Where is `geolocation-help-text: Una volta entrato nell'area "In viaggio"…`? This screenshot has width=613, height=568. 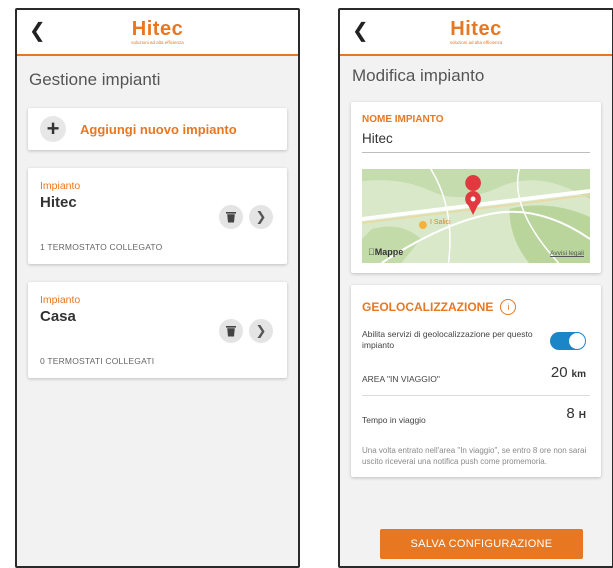 geolocation-help-text: Una volta entrato nell'area "In viaggio"… is located at coordinates (474, 456).